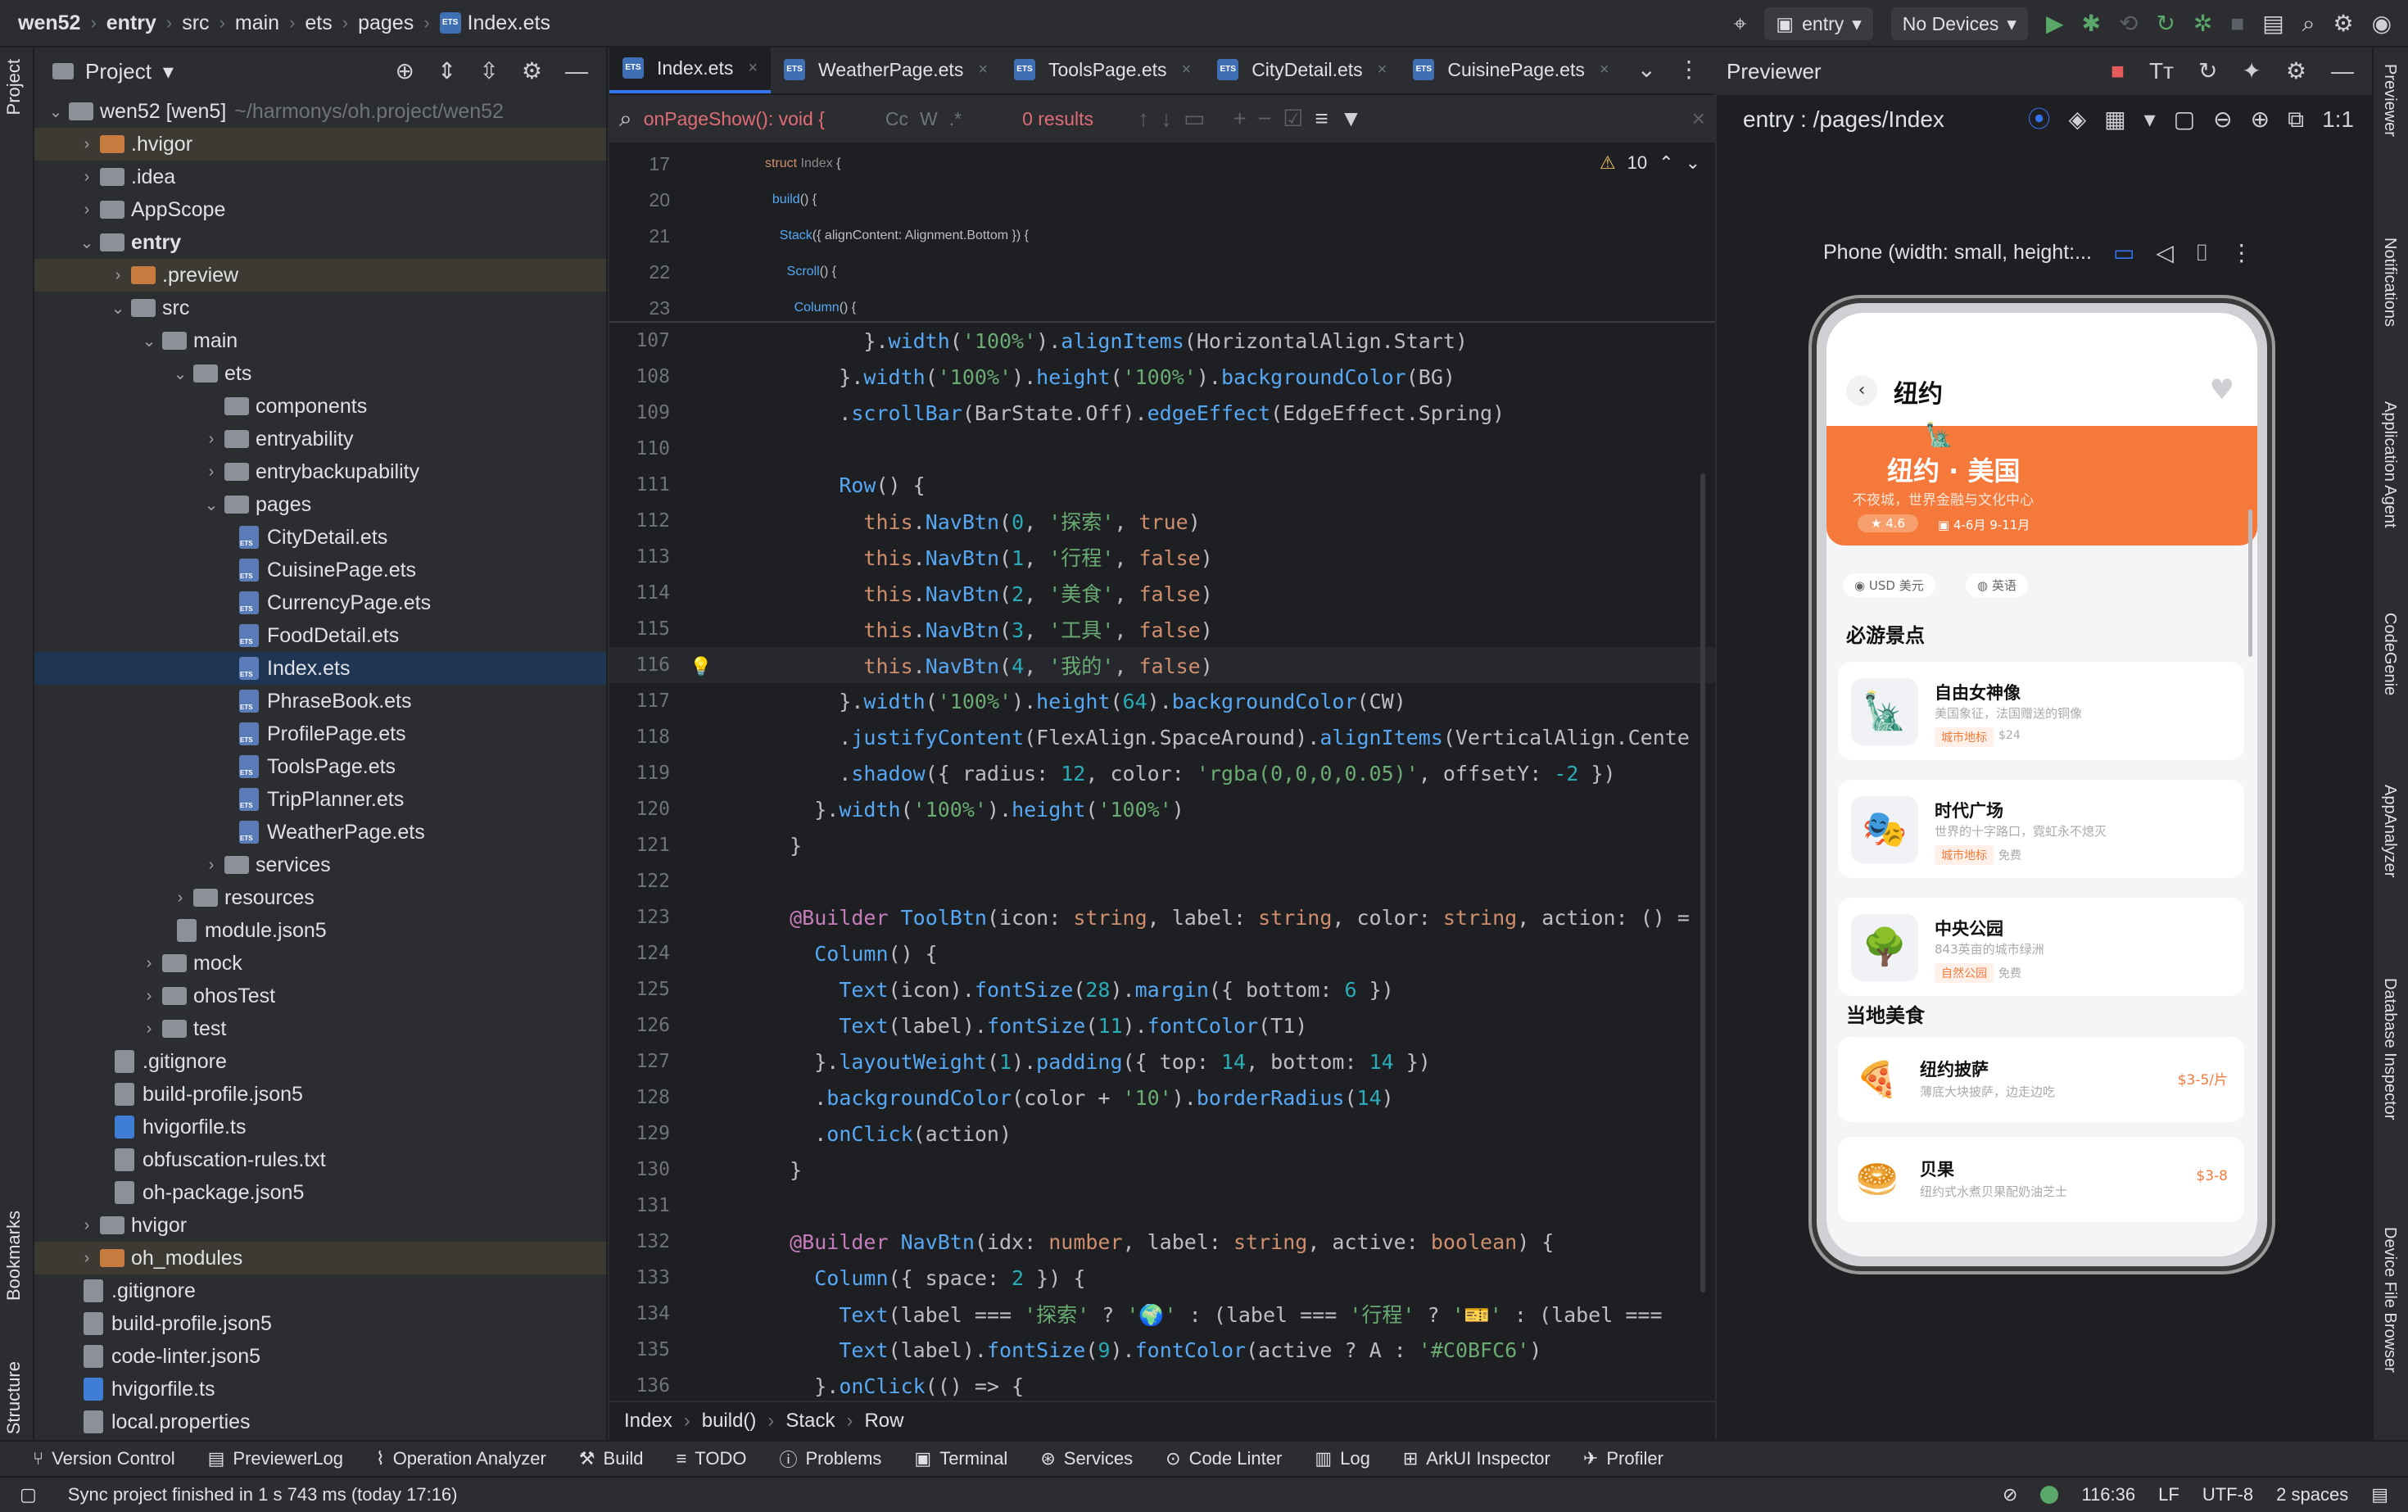 Image resolution: width=2408 pixels, height=1512 pixels. Describe the element at coordinates (2128, 23) in the screenshot. I see `attach-debugger-icon: ⟲` at that location.